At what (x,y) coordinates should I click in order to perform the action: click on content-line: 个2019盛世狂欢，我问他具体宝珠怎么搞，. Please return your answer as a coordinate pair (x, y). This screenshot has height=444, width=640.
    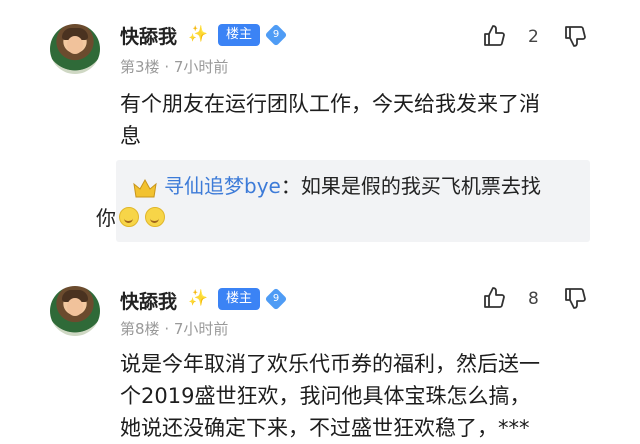
    Looking at the image, I should click on (325, 396).